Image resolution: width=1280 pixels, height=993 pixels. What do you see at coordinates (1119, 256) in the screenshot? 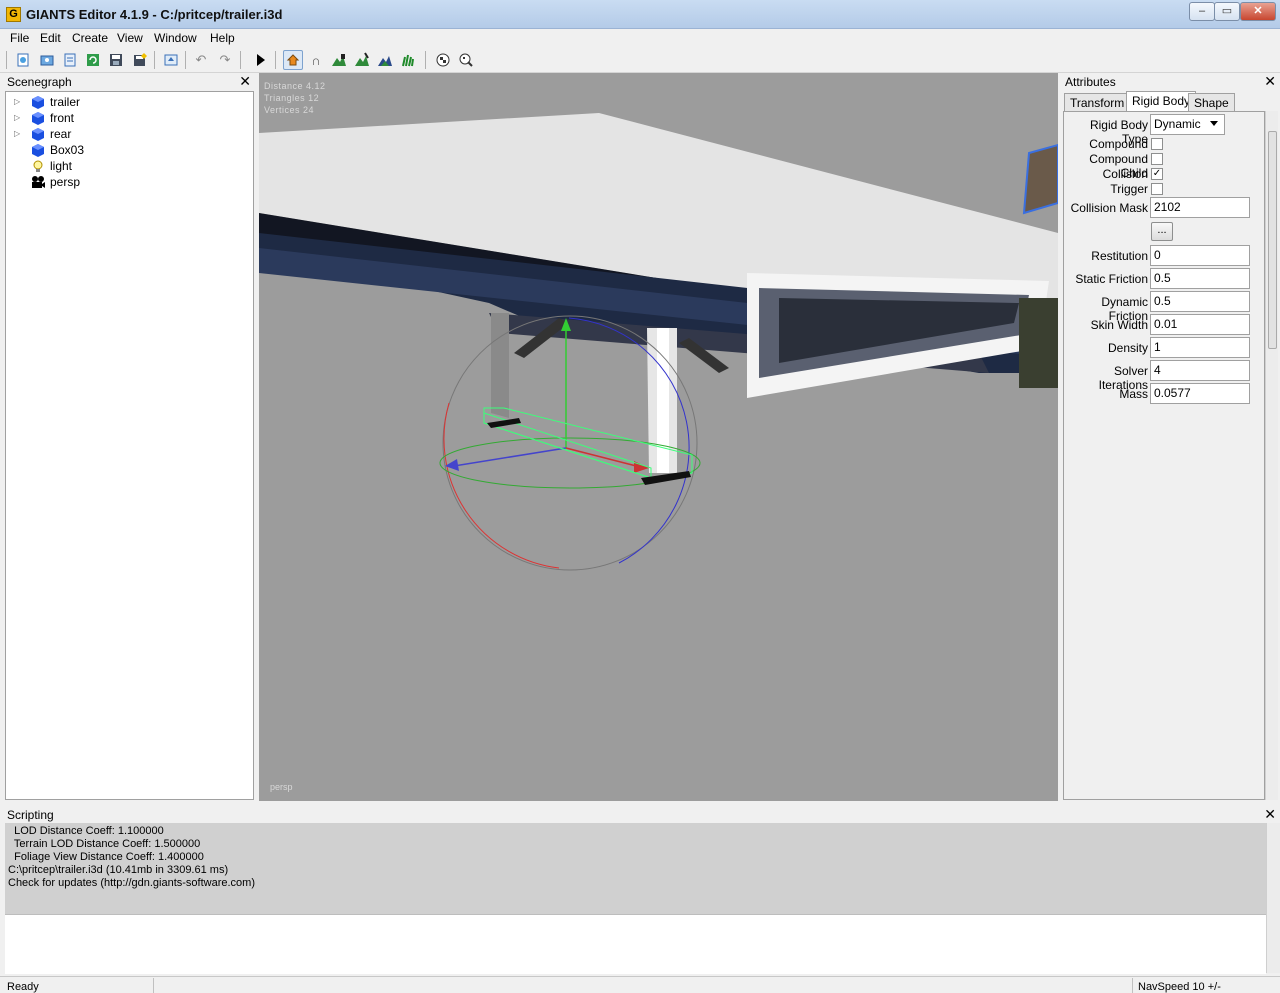
I see `restitution-label: Restitution` at bounding box center [1119, 256].